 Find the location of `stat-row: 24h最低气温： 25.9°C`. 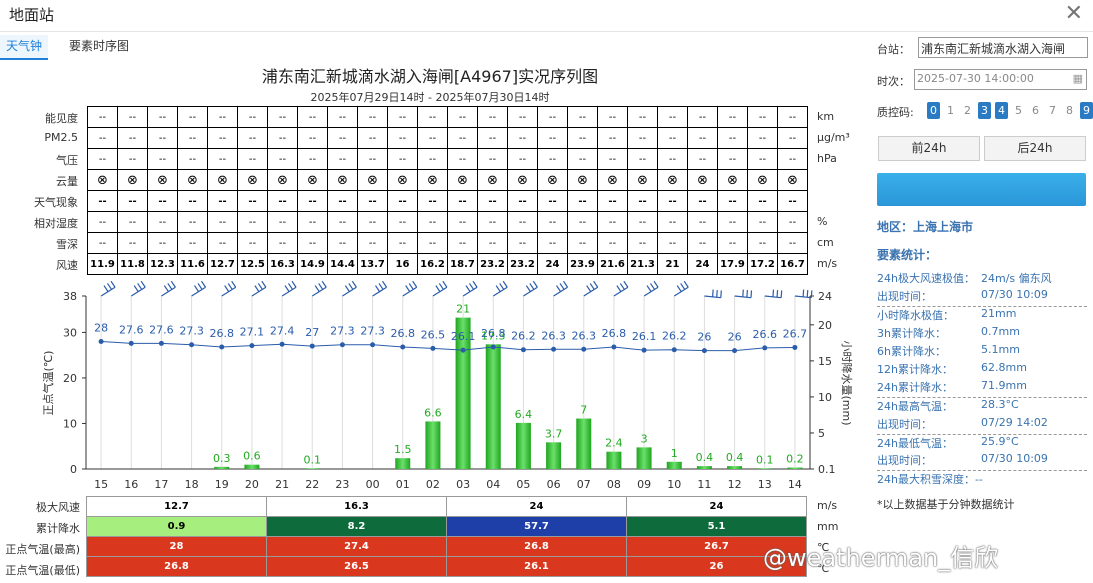

stat-row: 24h最低气温： 25.9°C is located at coordinates (982, 442).